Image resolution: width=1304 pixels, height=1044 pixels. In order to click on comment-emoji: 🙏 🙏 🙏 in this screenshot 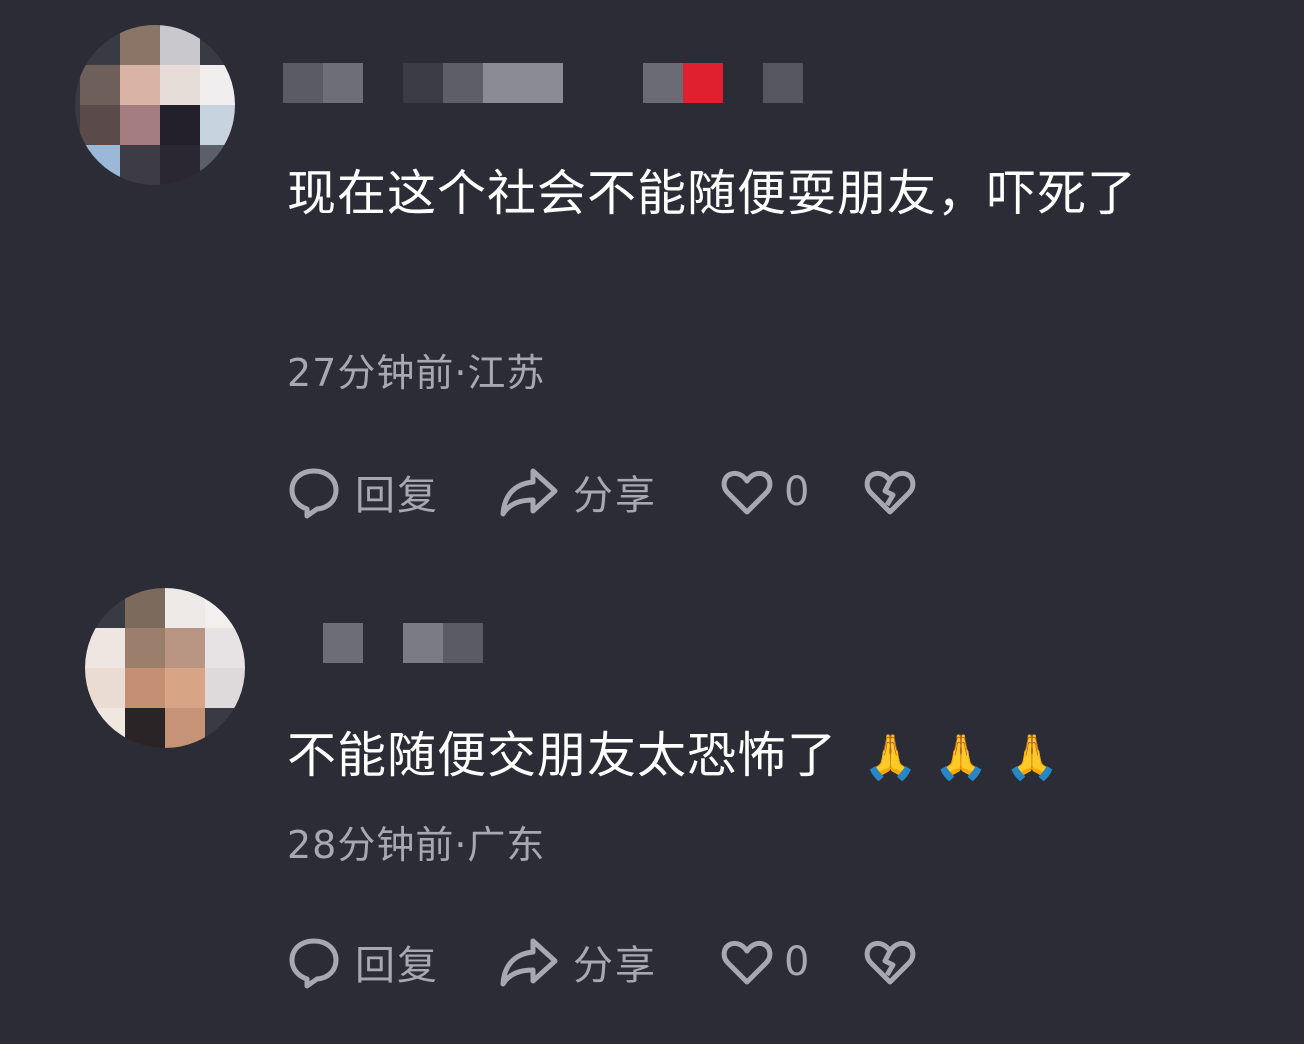, I will do `click(962, 757)`.